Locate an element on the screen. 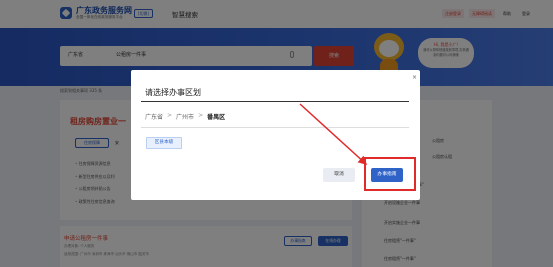 The width and height of the screenshot is (553, 267). region-breadcrumb: 广东省 > 广州市 > 番禺区 is located at coordinates (185, 116).